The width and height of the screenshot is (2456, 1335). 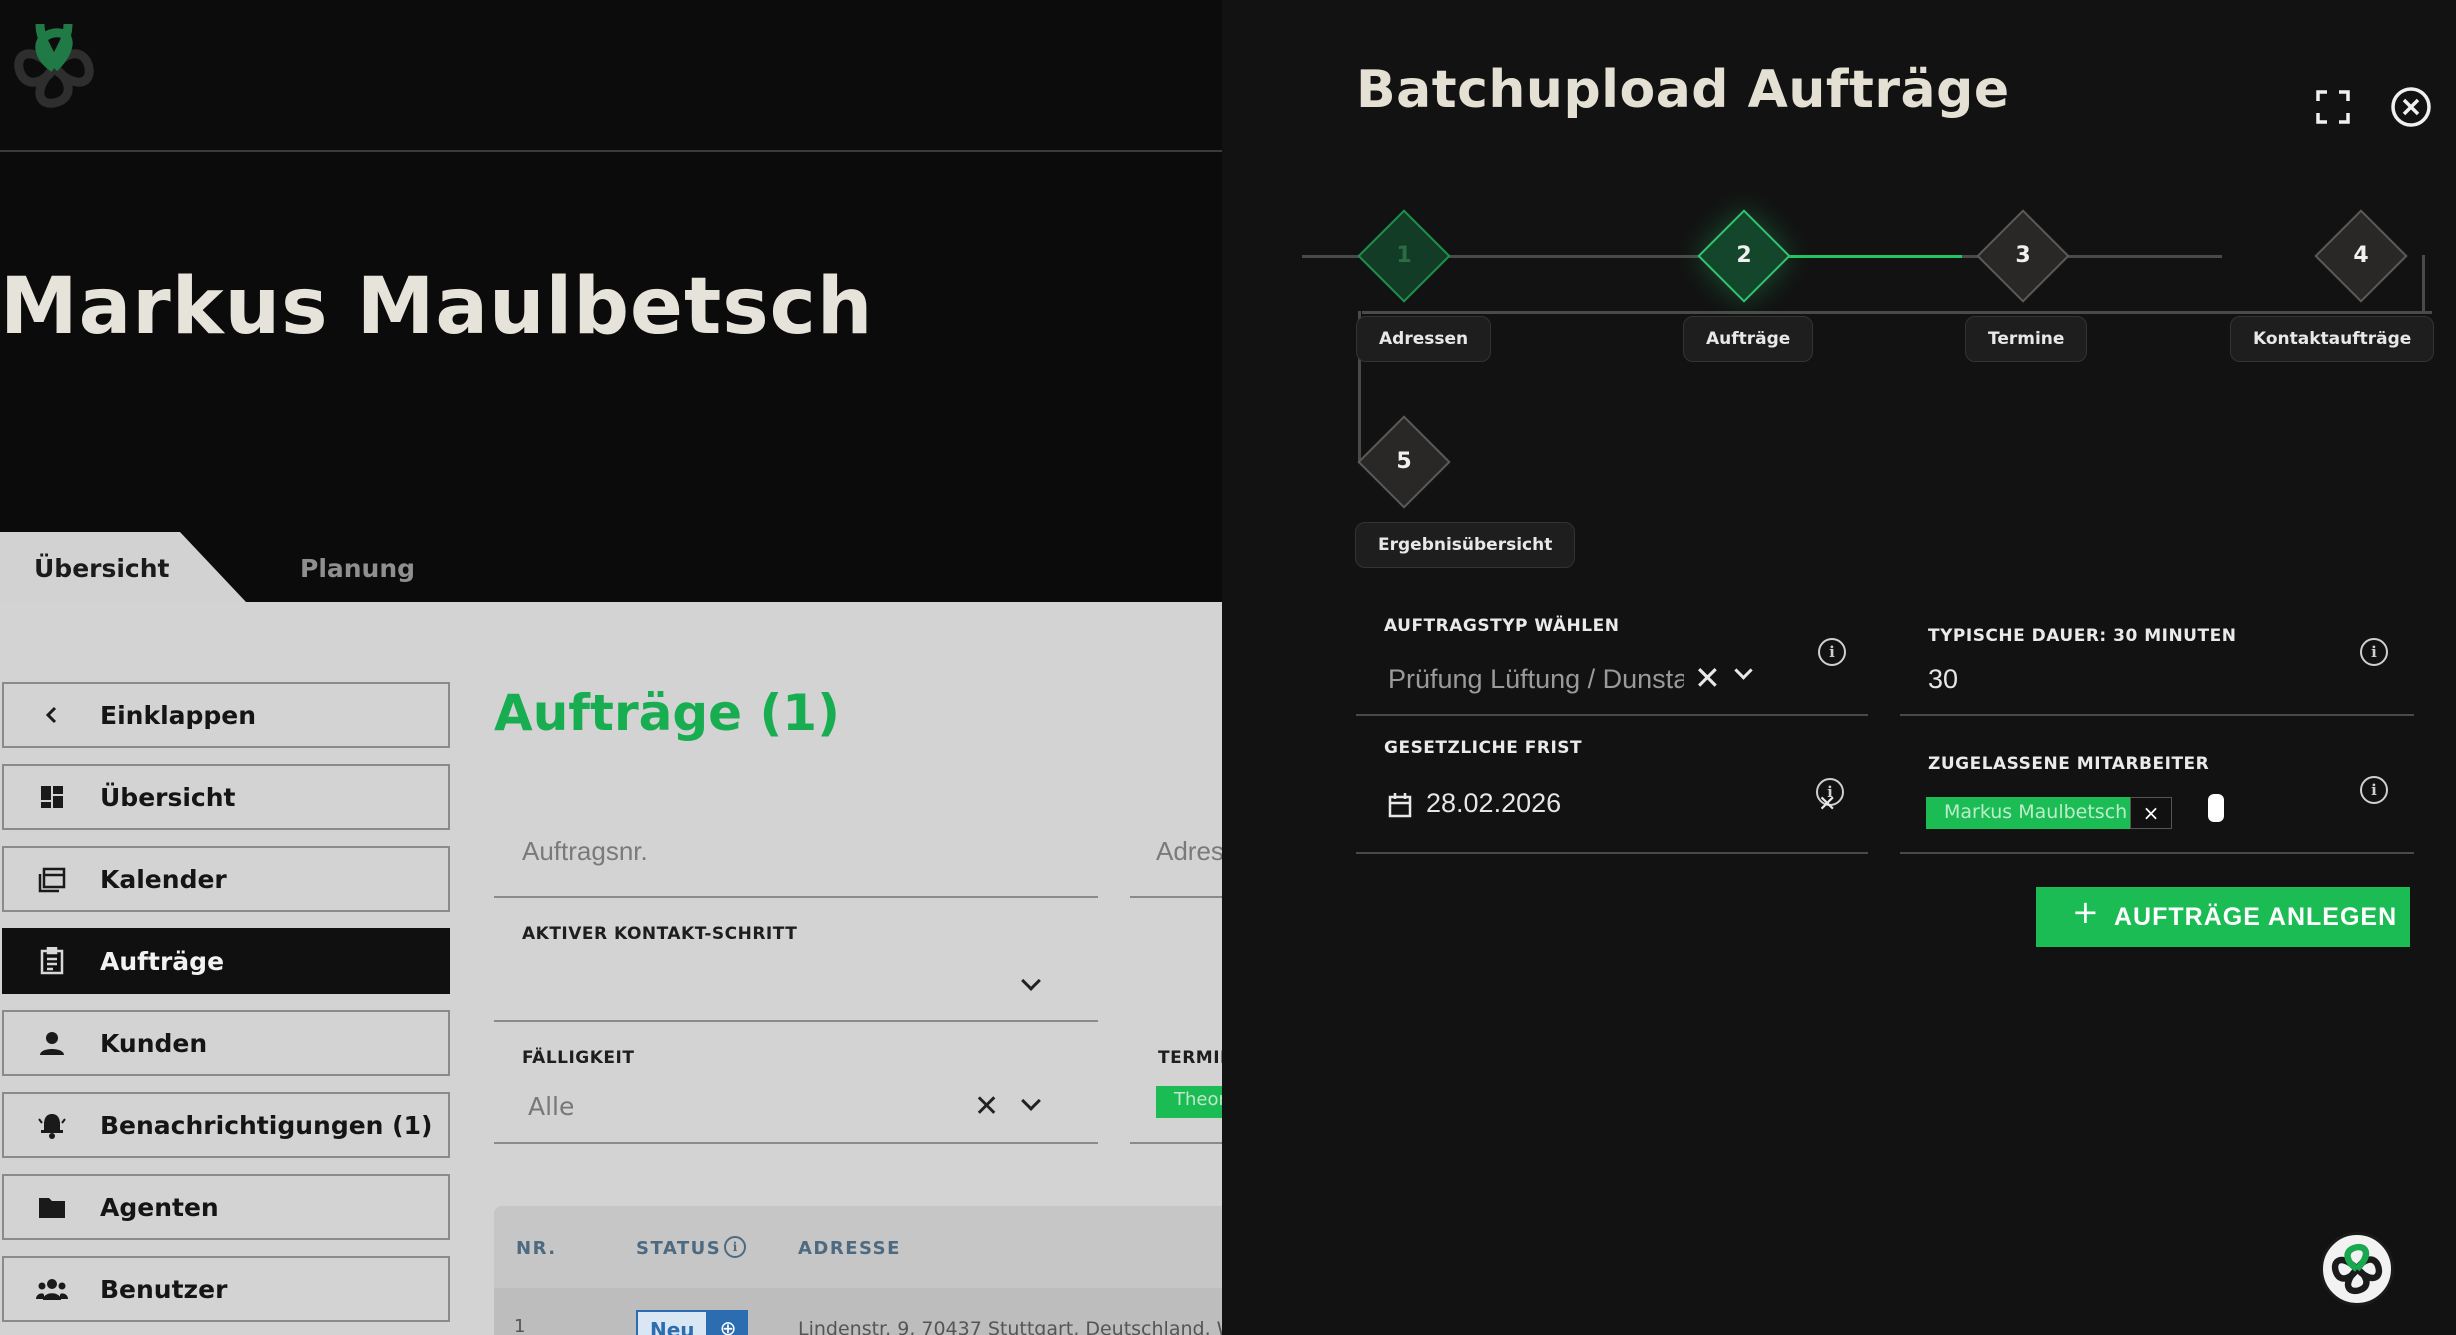 I want to click on sidebar-item-calendar: Kalender, so click(x=226, y=879).